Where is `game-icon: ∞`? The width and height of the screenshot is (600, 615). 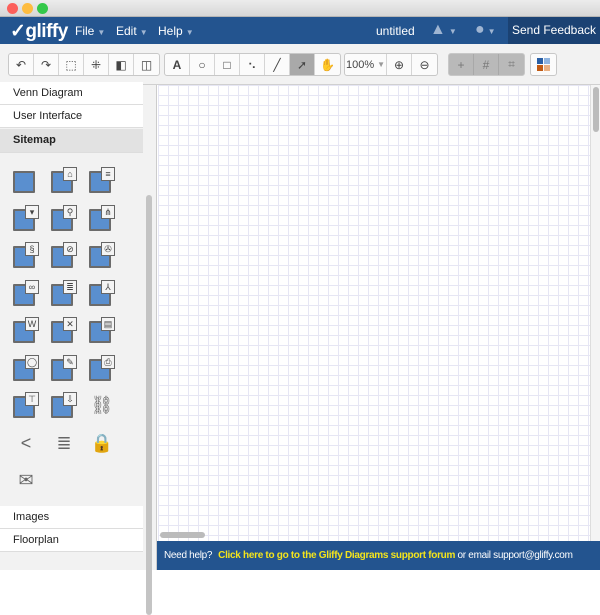
game-icon: ∞ is located at coordinates (32, 286).